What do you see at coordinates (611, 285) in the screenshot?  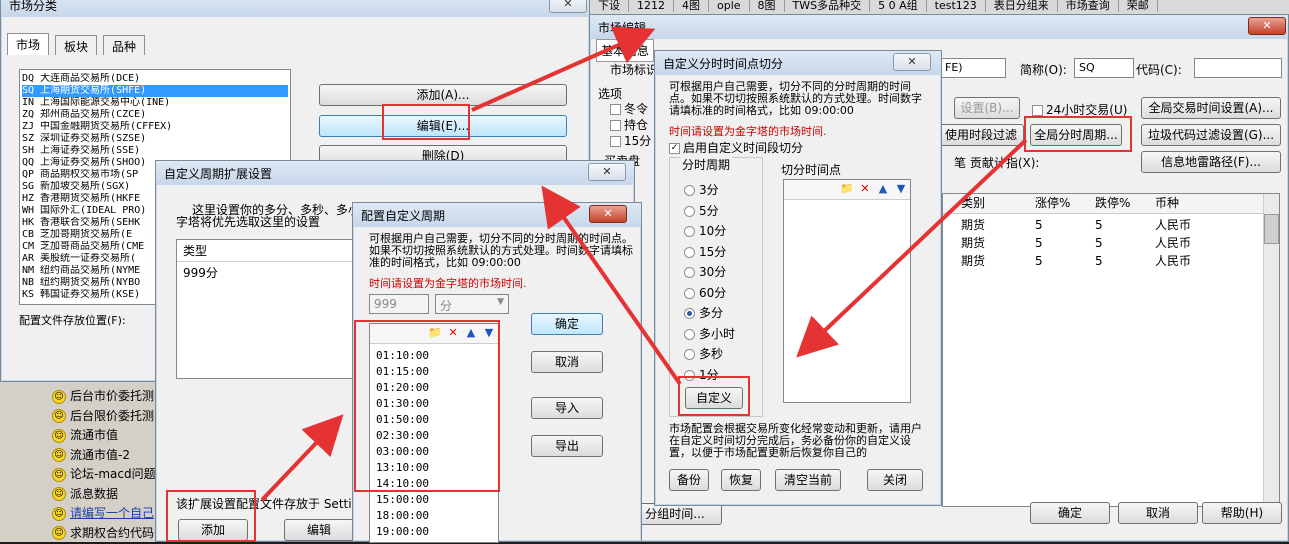 I see `arrow-to-ext-dialog` at bounding box center [611, 285].